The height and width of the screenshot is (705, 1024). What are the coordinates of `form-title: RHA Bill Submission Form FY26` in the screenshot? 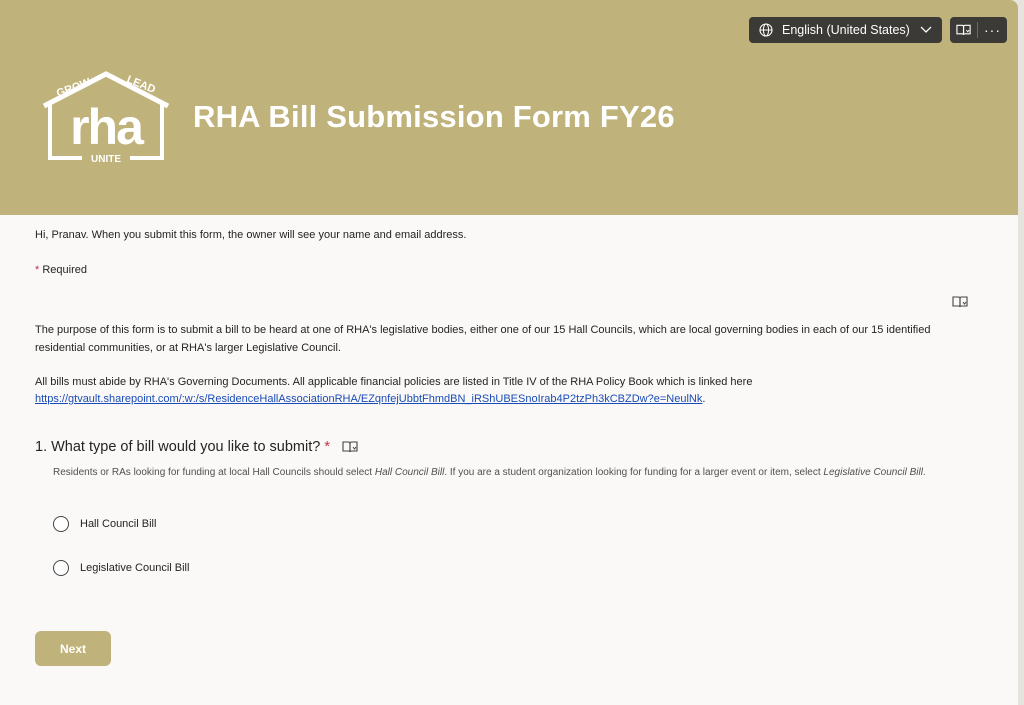 It's located at (434, 116).